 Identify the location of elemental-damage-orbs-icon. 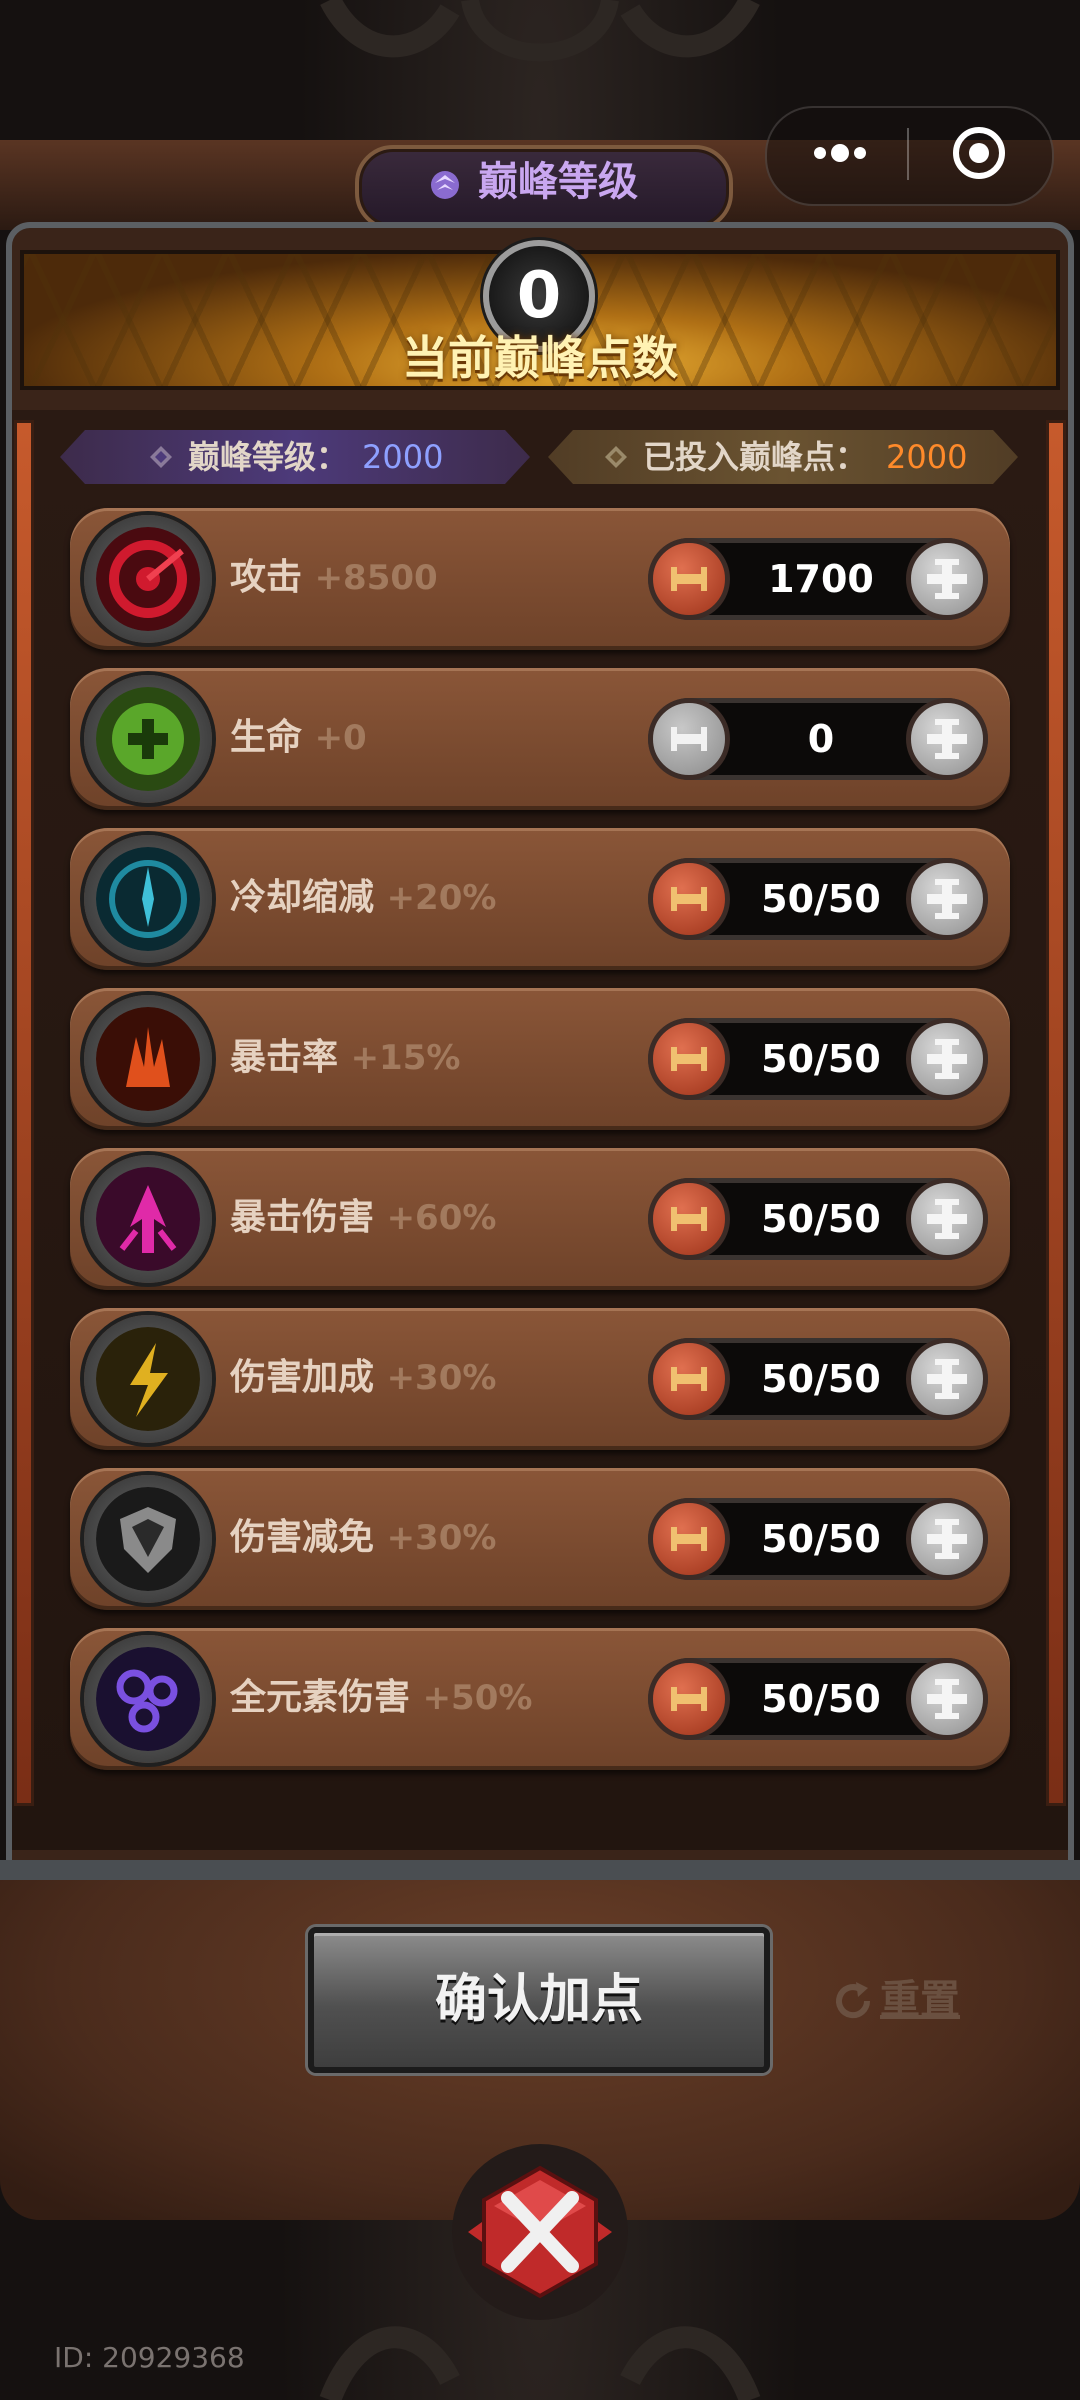
(148, 1699).